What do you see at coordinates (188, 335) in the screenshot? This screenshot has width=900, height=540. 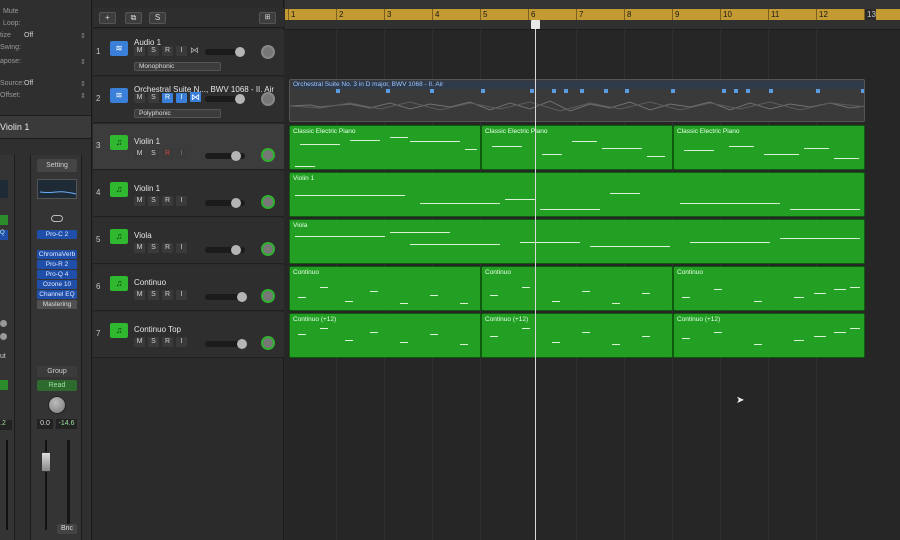 I see `track-header-7: 7 ♫ Continuo Top M S R I` at bounding box center [188, 335].